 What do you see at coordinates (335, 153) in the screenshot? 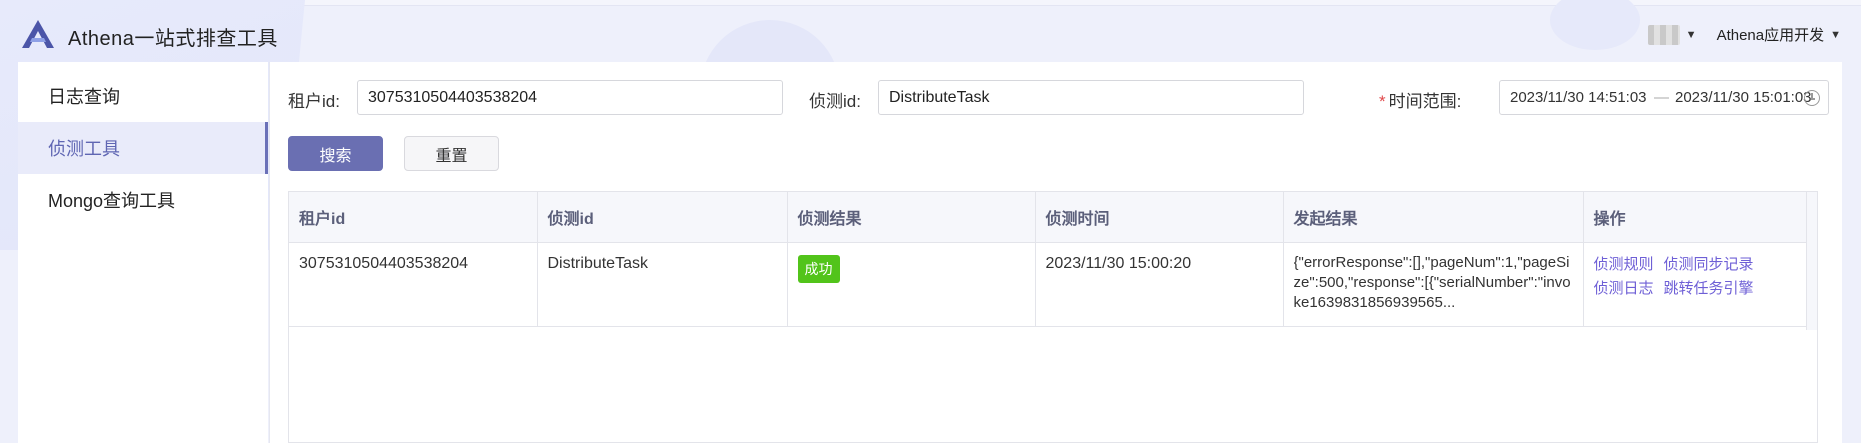
I see `search-button: 搜索` at bounding box center [335, 153].